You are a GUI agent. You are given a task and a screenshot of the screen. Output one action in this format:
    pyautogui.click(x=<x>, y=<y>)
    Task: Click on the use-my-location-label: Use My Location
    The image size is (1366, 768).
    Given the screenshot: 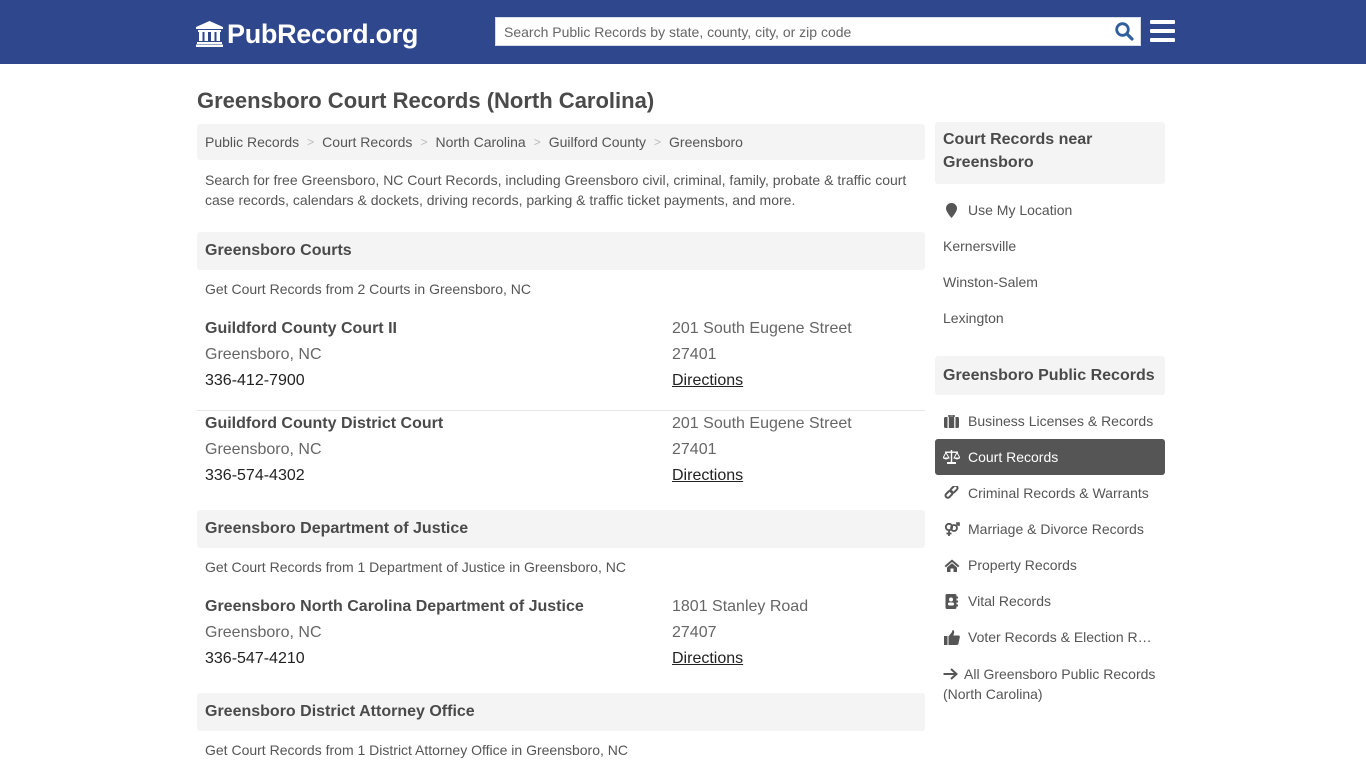 What is the action you would take?
    pyautogui.click(x=1020, y=210)
    